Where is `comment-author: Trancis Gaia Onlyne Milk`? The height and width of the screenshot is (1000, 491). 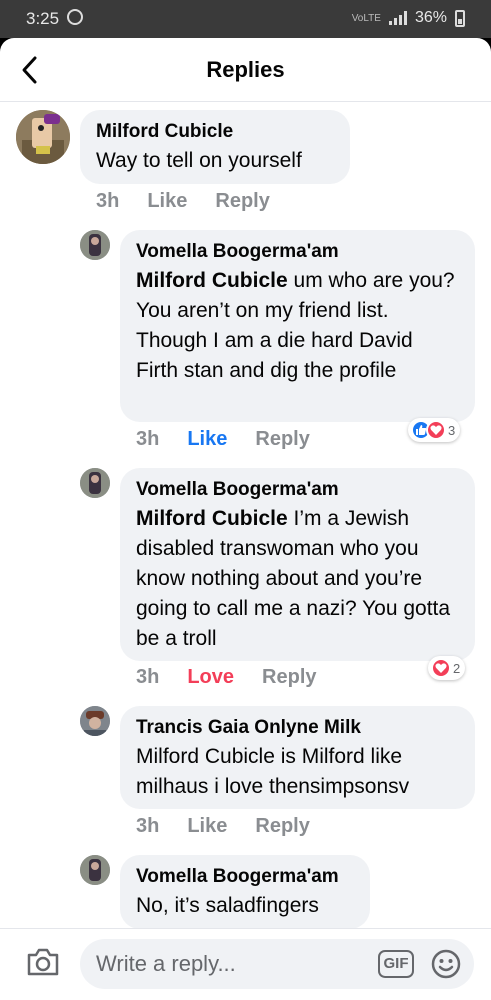
comment-author: Trancis Gaia Onlyne Milk is located at coordinates (297, 728).